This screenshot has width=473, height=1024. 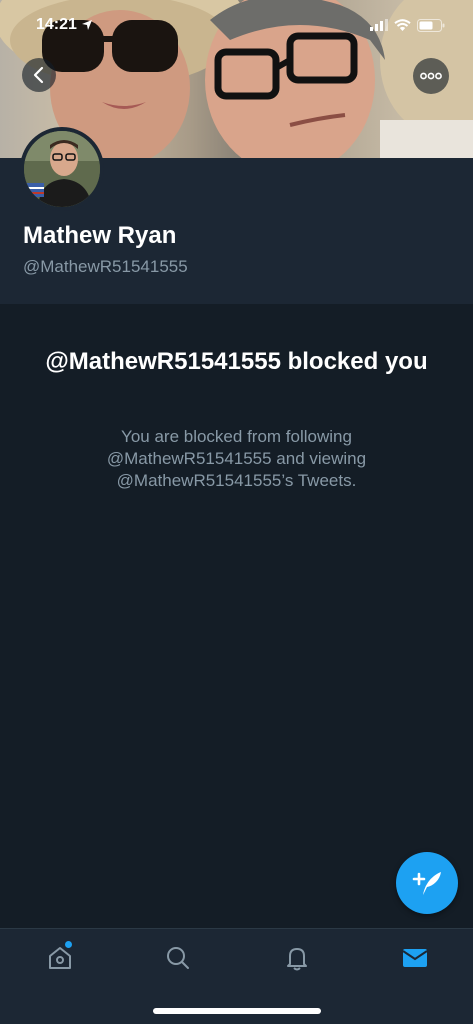 What do you see at coordinates (237, 1011) in the screenshot?
I see `home-indicator` at bounding box center [237, 1011].